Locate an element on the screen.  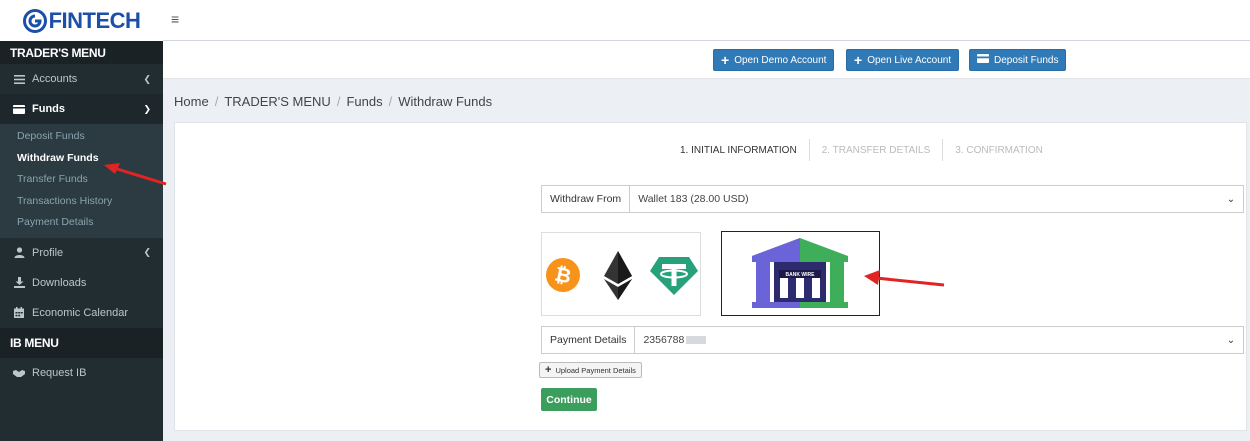
sidebar-item-profile: Profile ❮ is located at coordinates (81, 253).